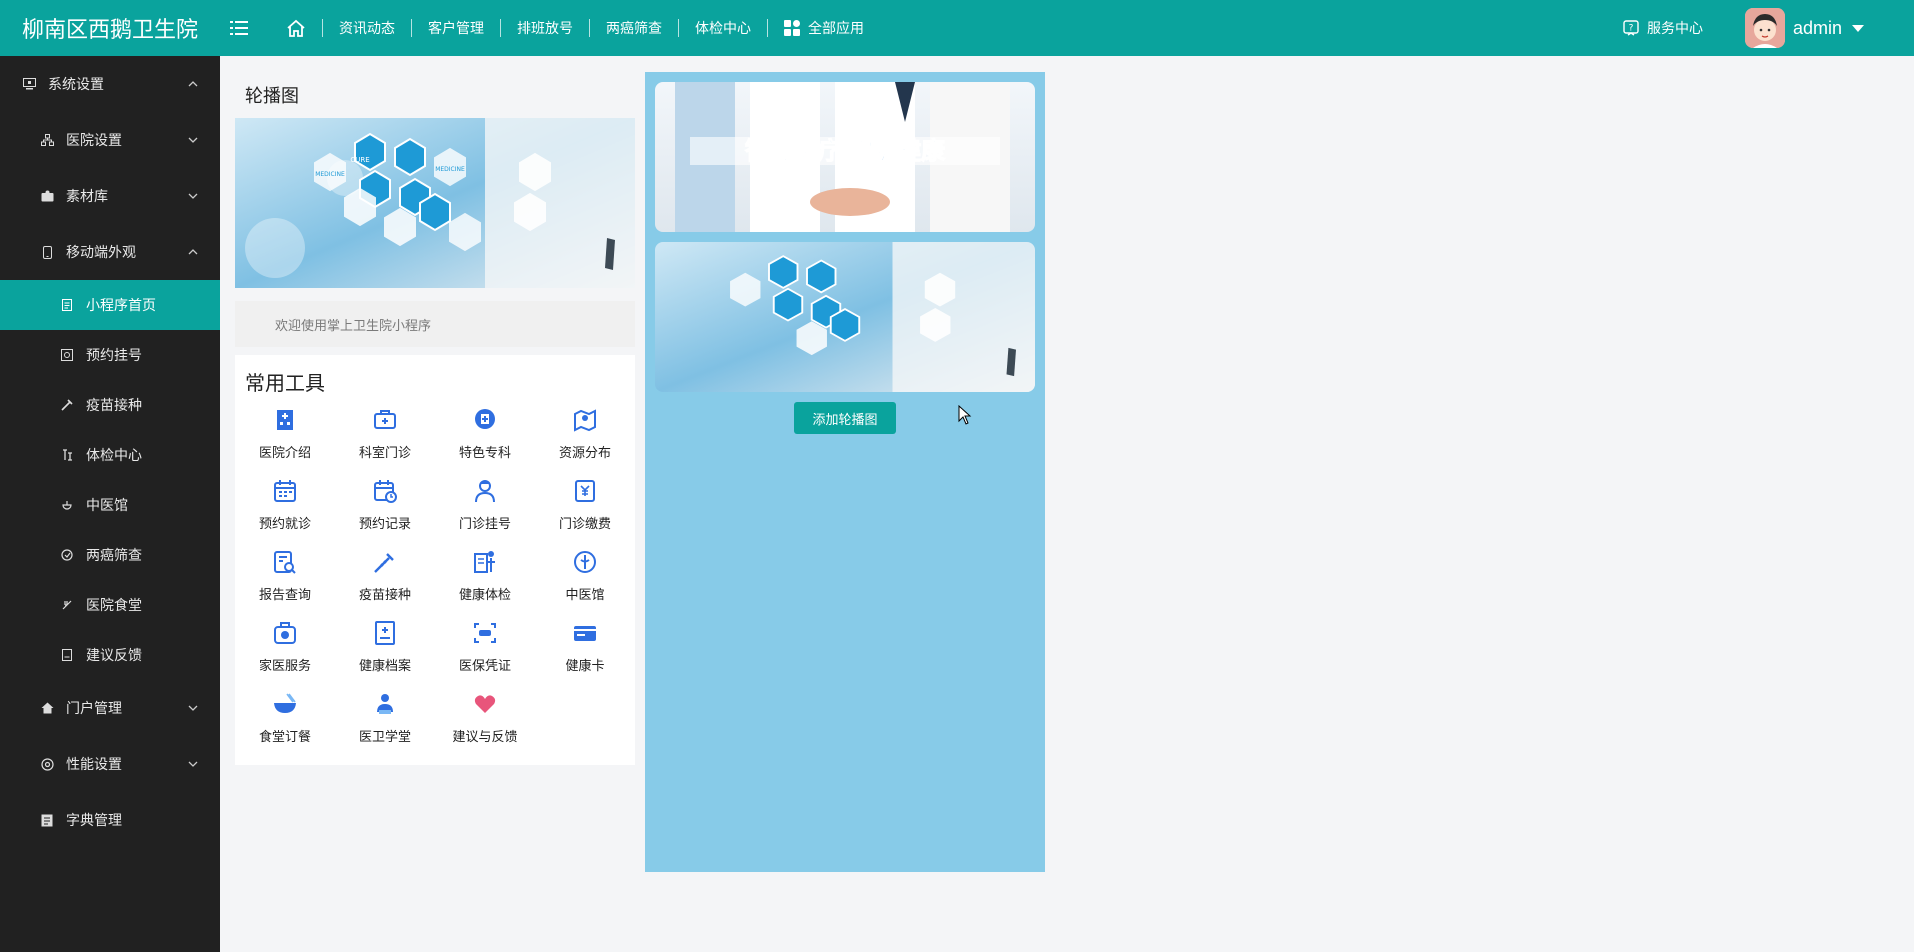 The image size is (1914, 952). What do you see at coordinates (114, 455) in the screenshot?
I see `sidebar-item-label: 体检中心` at bounding box center [114, 455].